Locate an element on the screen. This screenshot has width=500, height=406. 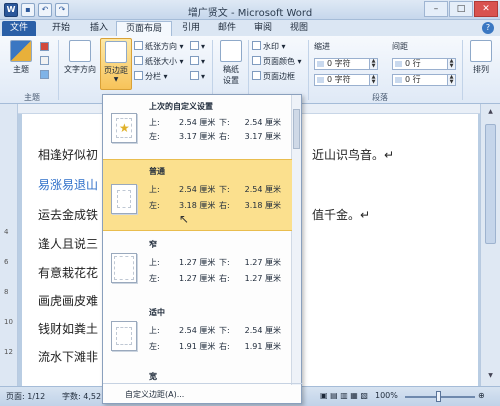
mouse-cursor-icon: ↖ is located at coordinates (184, 219).